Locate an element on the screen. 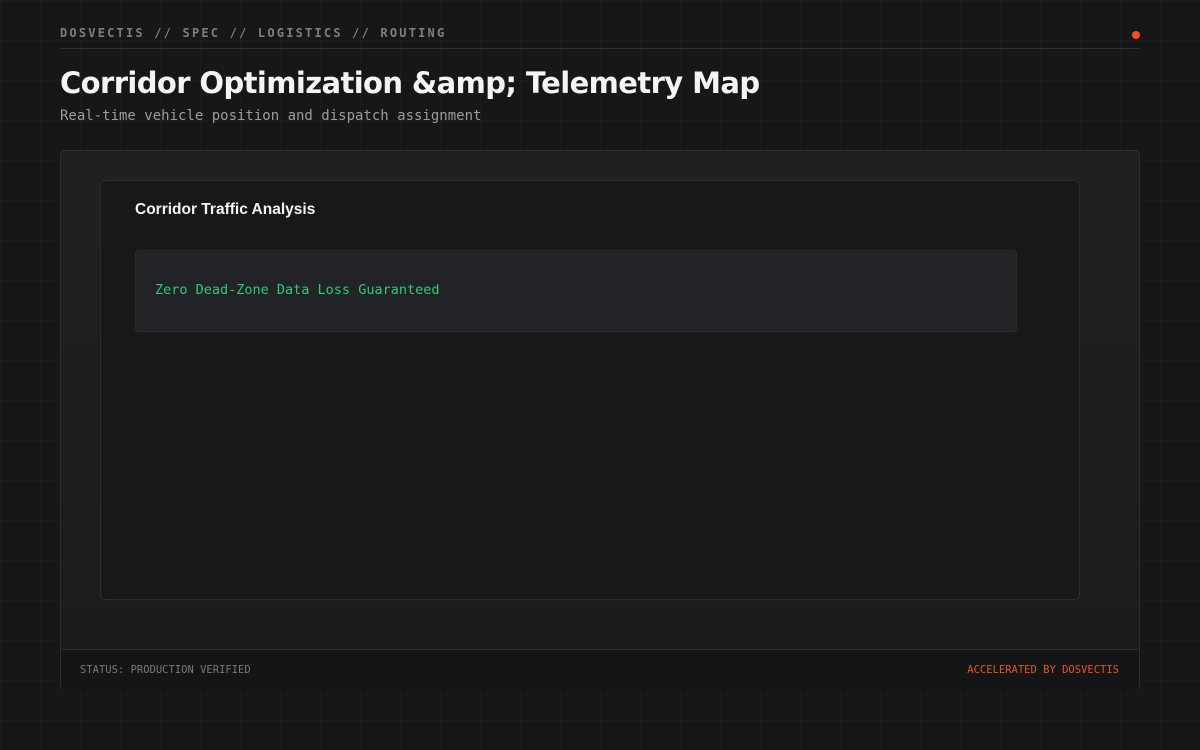  footer-brand: ACCELERATED BY DOSVECTIS is located at coordinates (1043, 670).